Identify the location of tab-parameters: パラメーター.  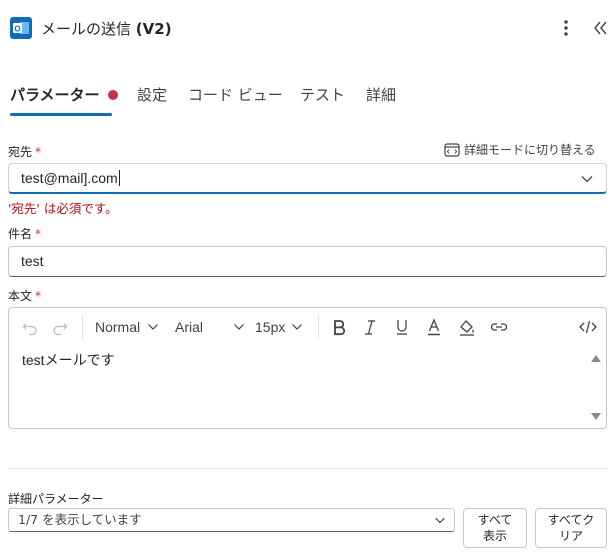
(64, 98).